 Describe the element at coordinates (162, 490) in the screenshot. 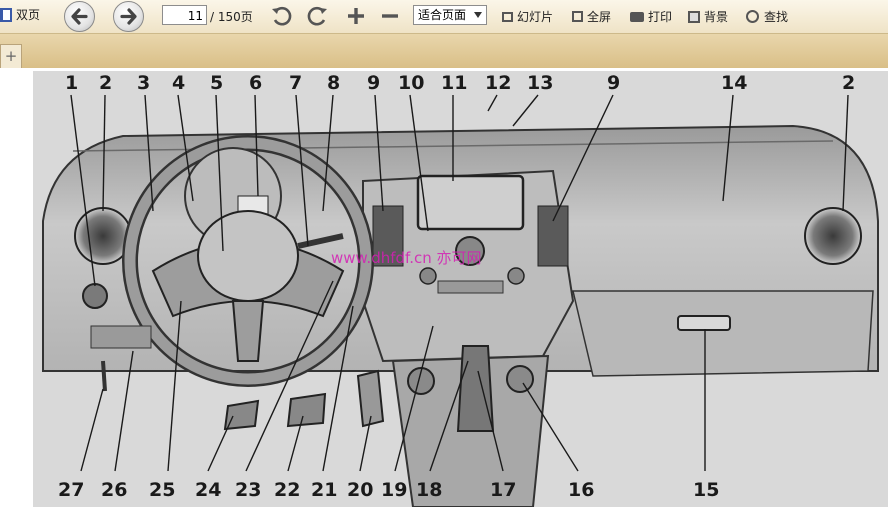

I see `callout-25: 25` at that location.